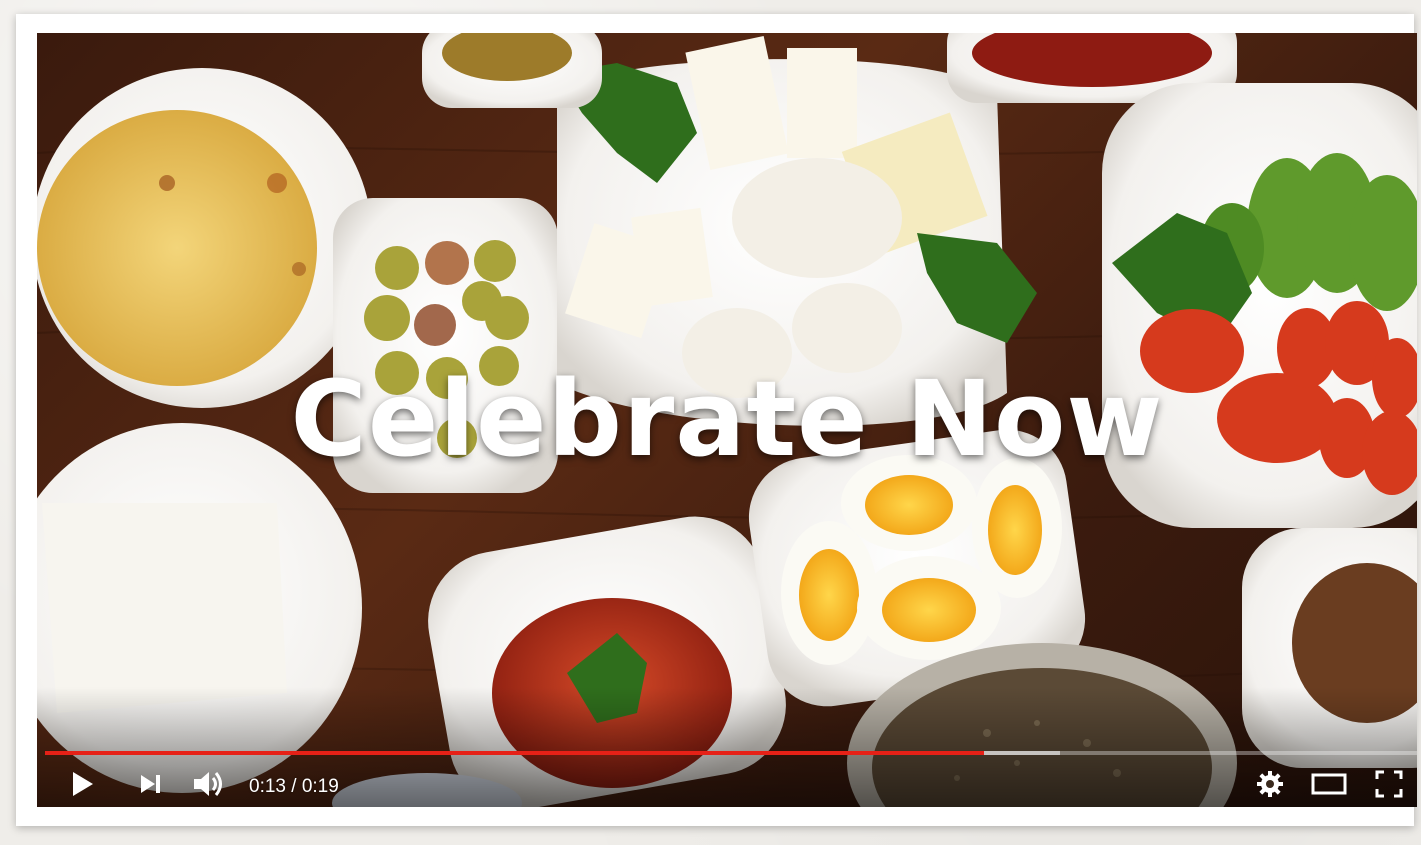 The image size is (1421, 845). What do you see at coordinates (514, 753) in the screenshot?
I see `progress-played` at bounding box center [514, 753].